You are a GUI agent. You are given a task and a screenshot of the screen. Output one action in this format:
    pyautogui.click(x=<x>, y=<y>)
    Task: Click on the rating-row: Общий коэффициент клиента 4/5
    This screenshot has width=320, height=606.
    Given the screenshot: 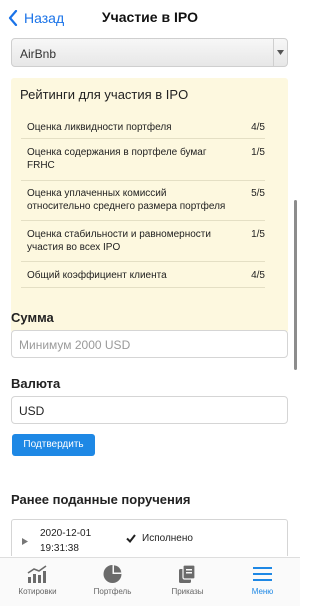 What is the action you would take?
    pyautogui.click(x=143, y=275)
    